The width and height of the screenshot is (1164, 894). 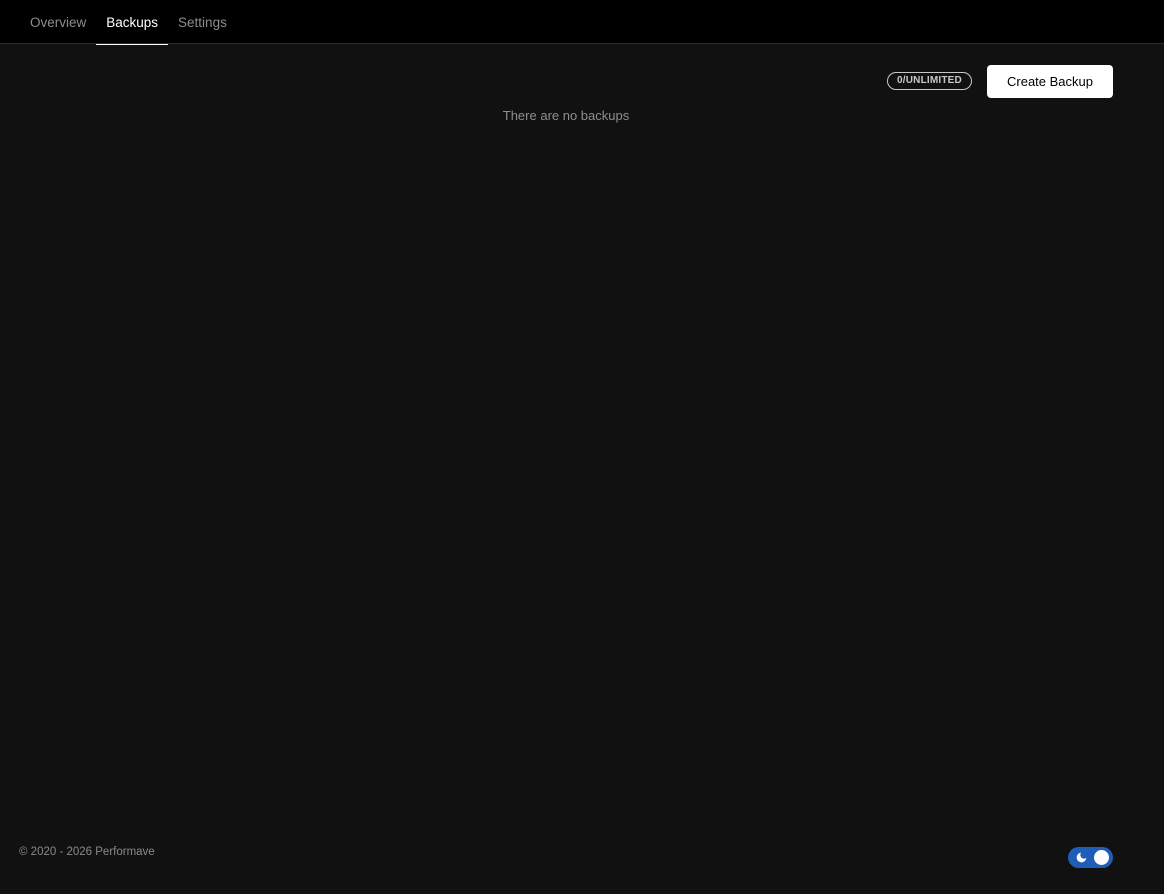 I want to click on tab-backups: Backups, so click(x=132, y=22).